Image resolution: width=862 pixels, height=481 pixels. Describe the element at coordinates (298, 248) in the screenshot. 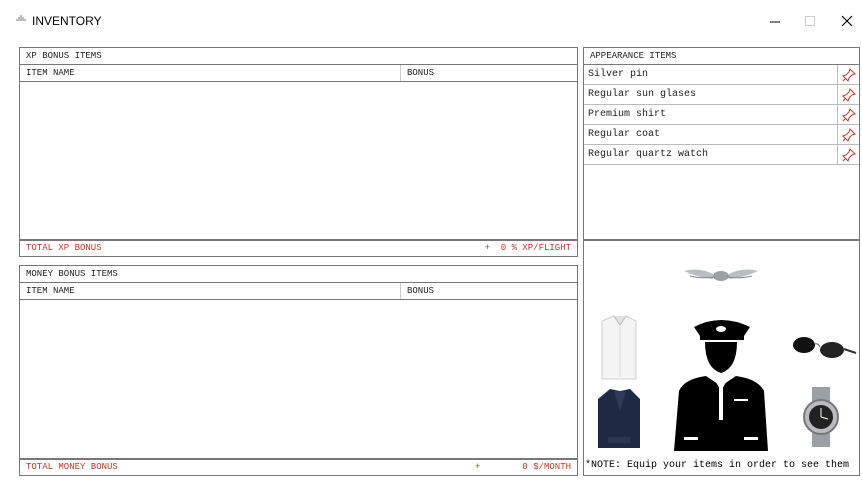

I see `total-xp-bonus-bar: TOTAL XP BONUS + 0 % XP/FLIGHT` at that location.